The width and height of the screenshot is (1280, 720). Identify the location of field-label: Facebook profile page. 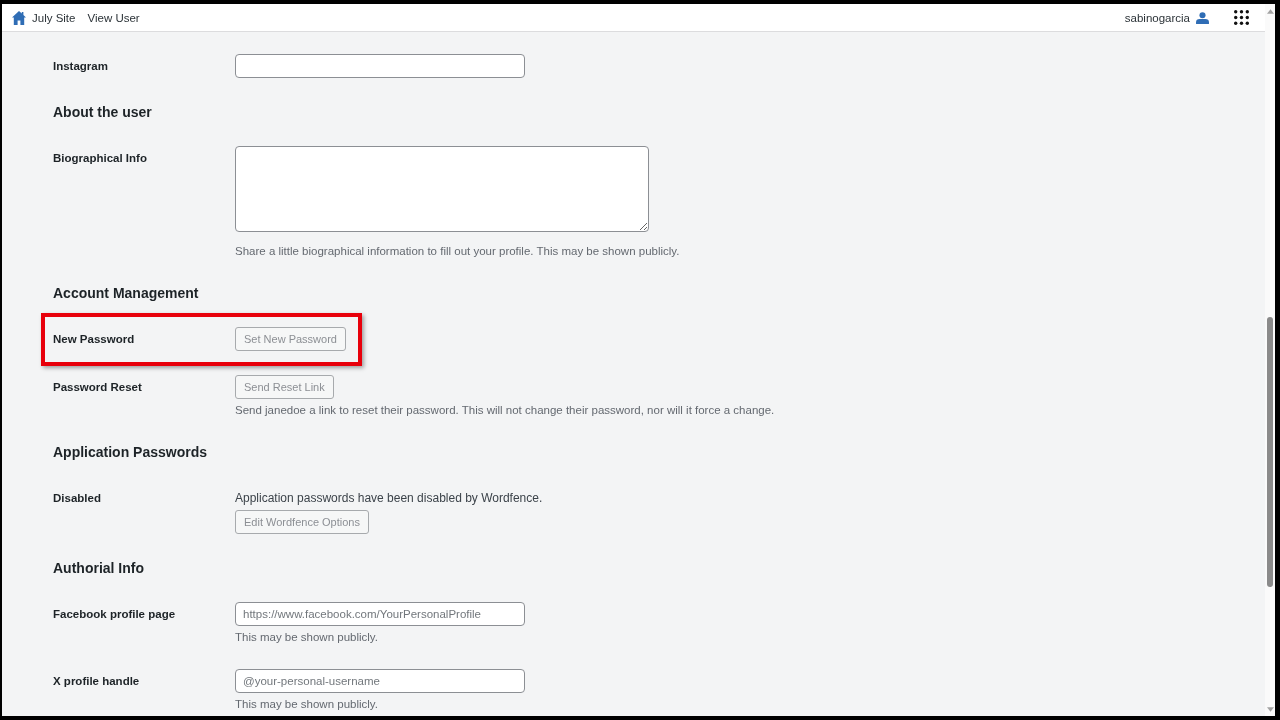
(115, 614).